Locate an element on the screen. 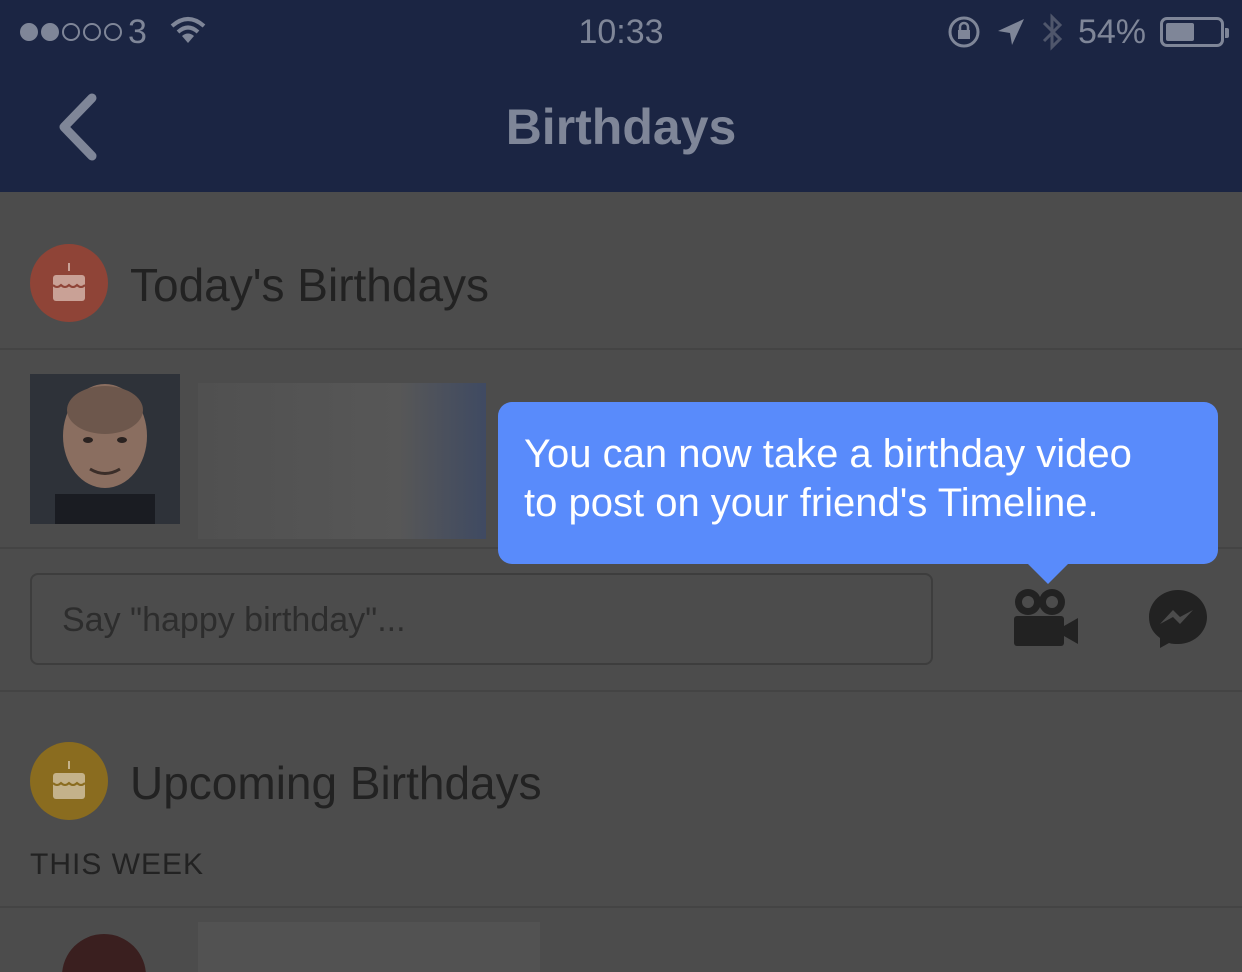  tooltip-line: to post on your friend's Timeline. is located at coordinates (811, 503).